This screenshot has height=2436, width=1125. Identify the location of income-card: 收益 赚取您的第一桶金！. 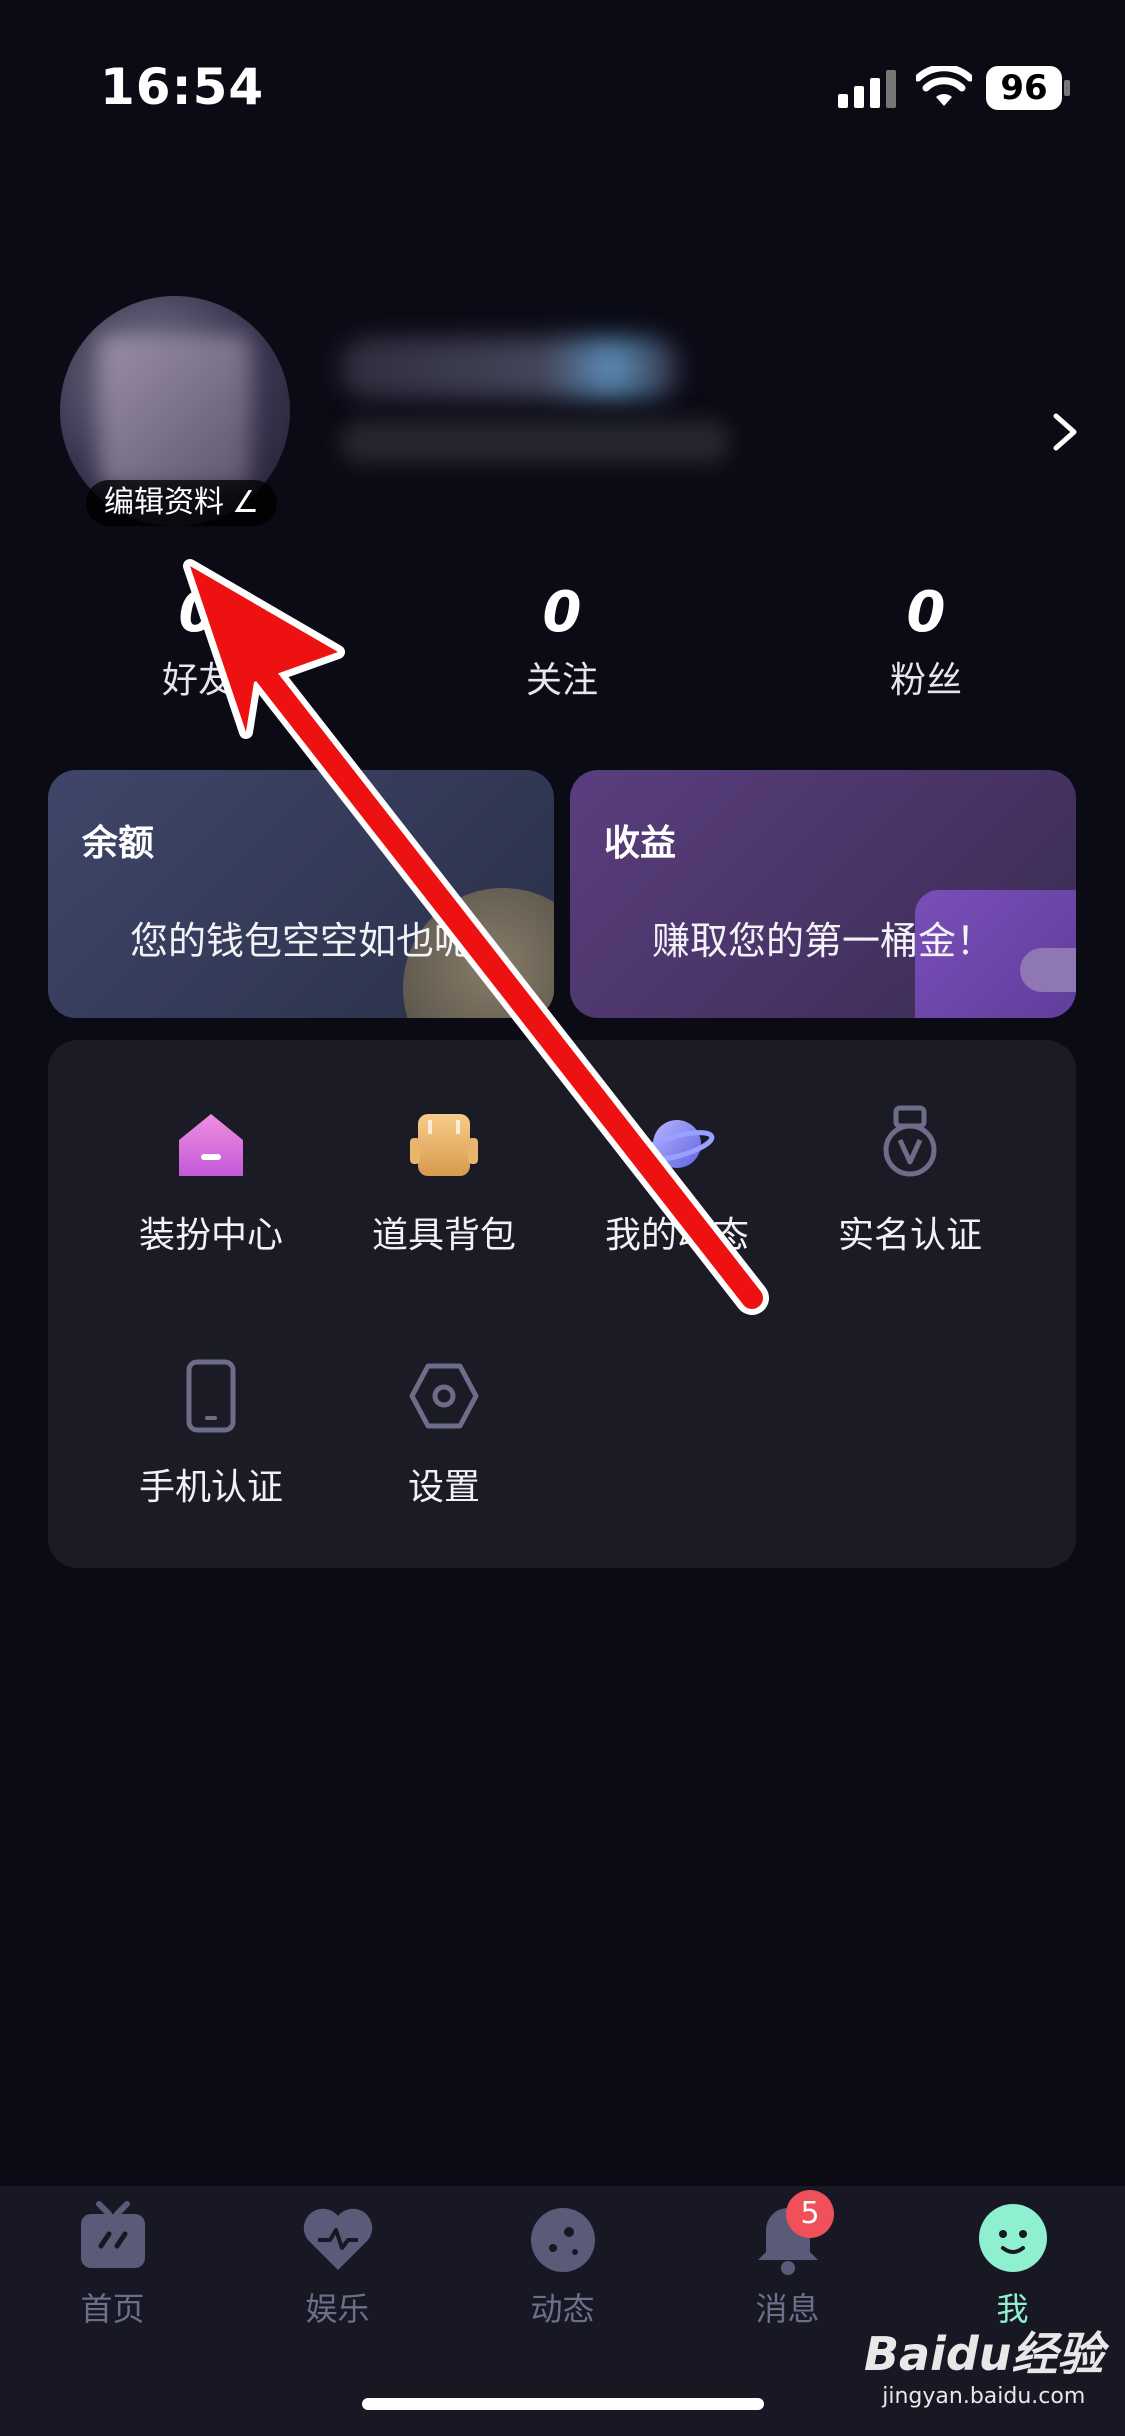
(823, 894).